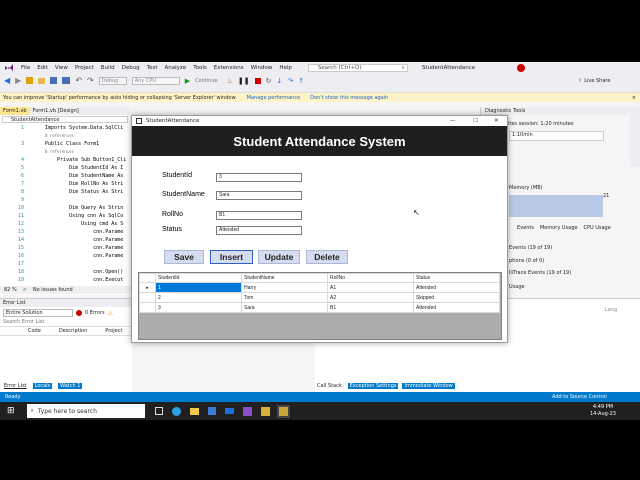 The width and height of the screenshot is (640, 480). What do you see at coordinates (61, 68) in the screenshot?
I see `menu-view: View` at bounding box center [61, 68].